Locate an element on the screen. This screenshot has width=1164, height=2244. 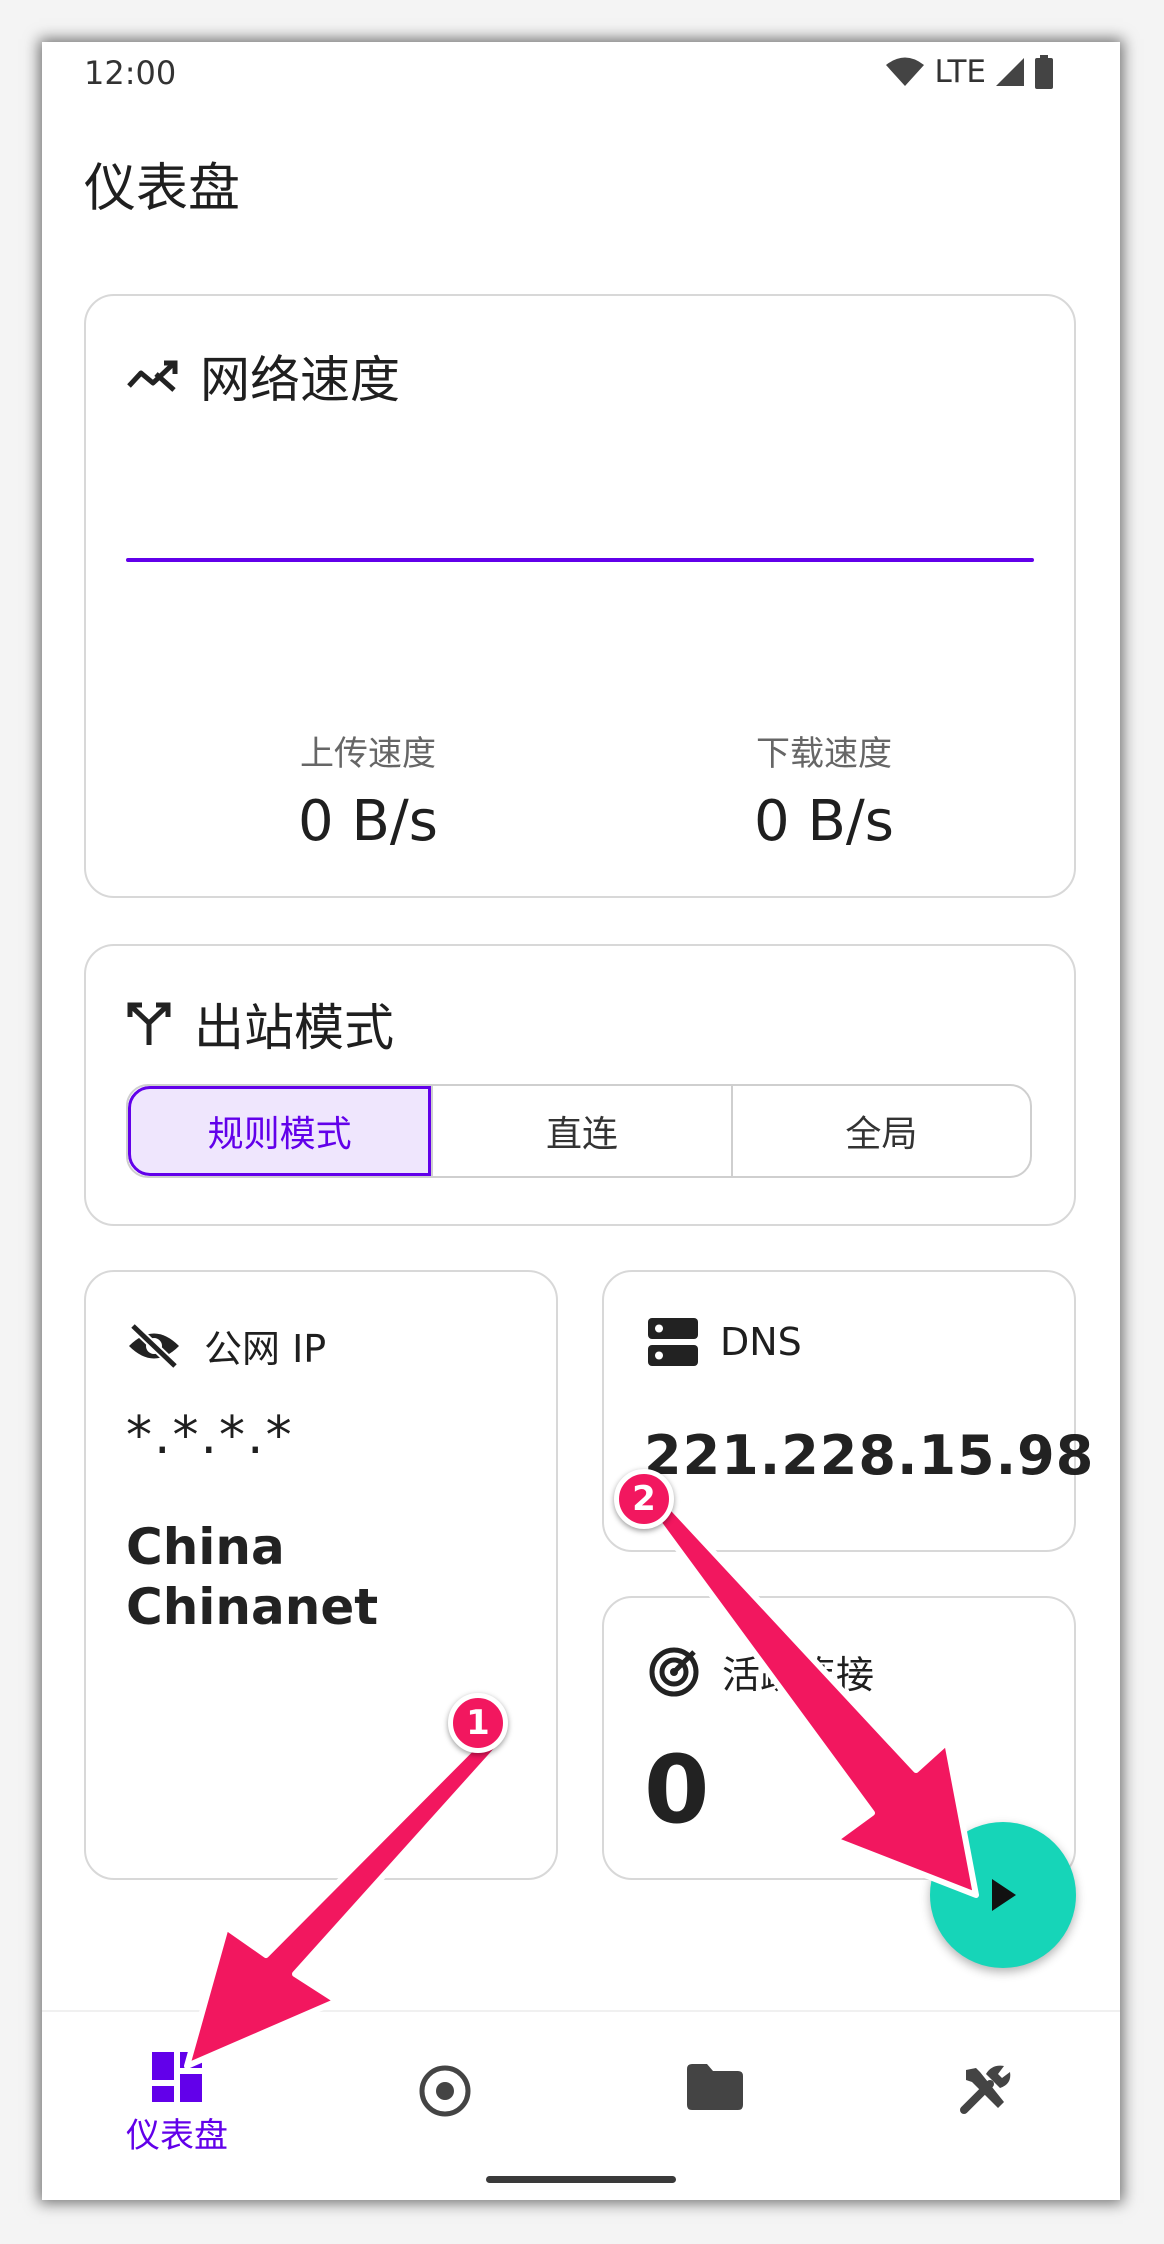
annotation-marker-1: 1 is located at coordinates (478, 1723).